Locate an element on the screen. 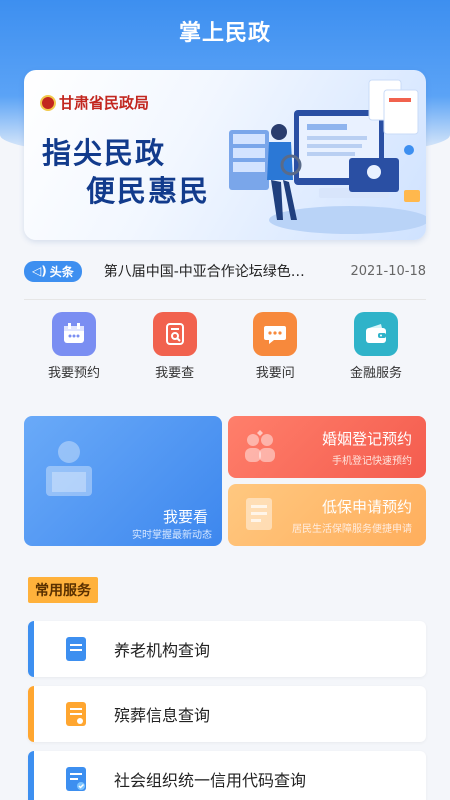 The height and width of the screenshot is (800, 450). card-subsistence-application: 低保申请预约 居民生活保障服务便捷申请 is located at coordinates (327, 515).